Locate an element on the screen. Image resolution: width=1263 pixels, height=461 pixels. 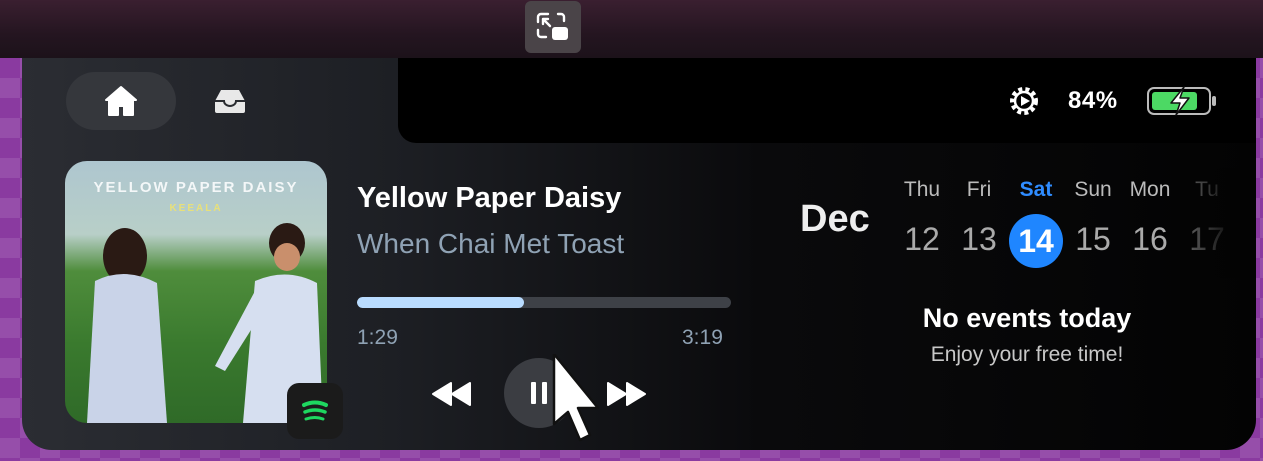
spotify-icon is located at coordinates (315, 410).